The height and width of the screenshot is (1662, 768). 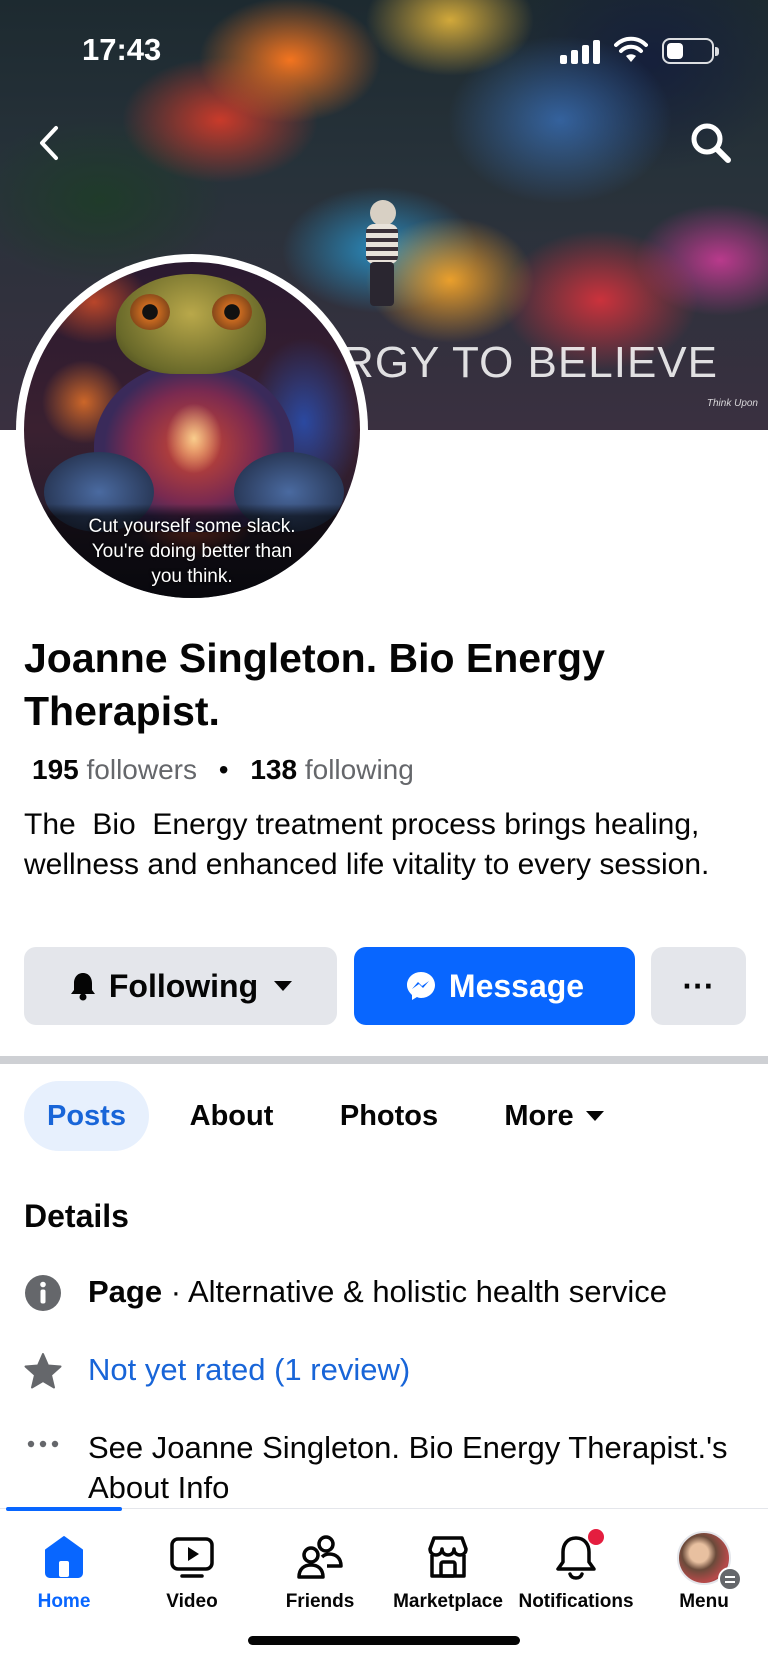 I want to click on video-icon, so click(x=192, y=1557).